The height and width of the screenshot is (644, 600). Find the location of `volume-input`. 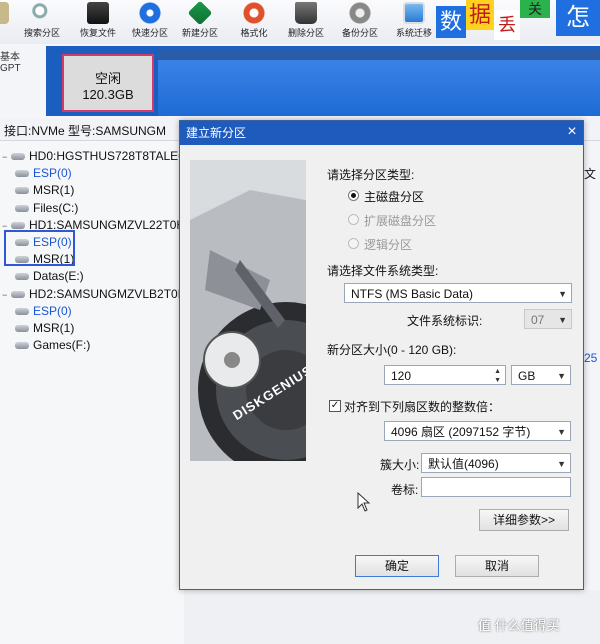

volume-input is located at coordinates (496, 487).